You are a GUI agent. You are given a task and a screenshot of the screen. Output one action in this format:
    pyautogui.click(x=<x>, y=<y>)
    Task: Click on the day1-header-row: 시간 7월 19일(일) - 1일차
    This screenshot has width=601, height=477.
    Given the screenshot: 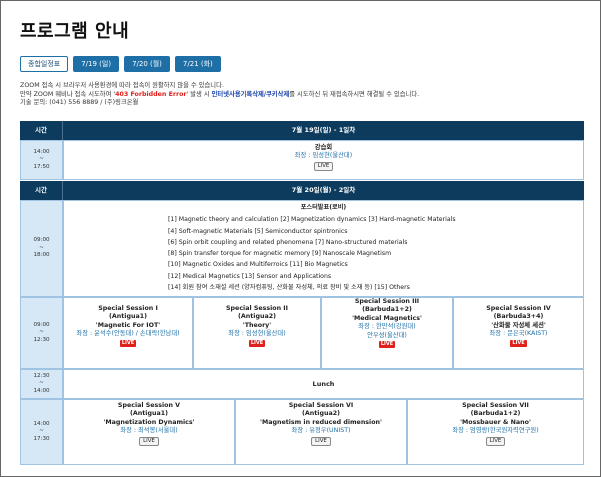 What is the action you would take?
    pyautogui.click(x=302, y=130)
    